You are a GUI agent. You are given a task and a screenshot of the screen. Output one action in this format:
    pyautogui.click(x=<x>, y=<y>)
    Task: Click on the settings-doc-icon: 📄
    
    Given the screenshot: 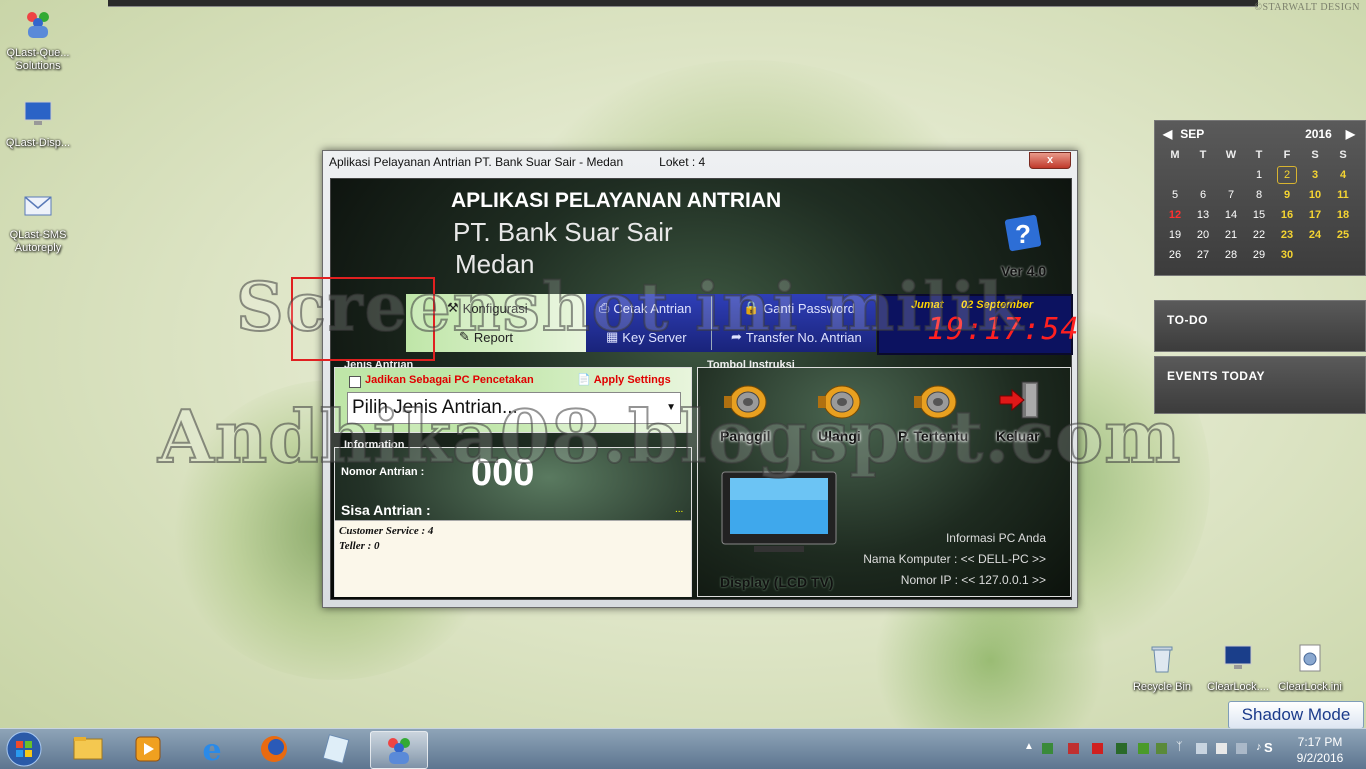 What is the action you would take?
    pyautogui.click(x=584, y=380)
    